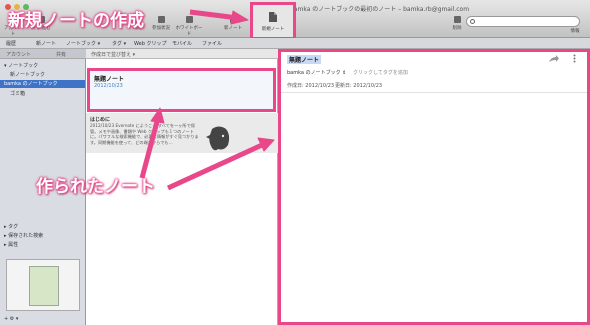 This screenshot has width=590, height=325. Describe the element at coordinates (161, 23) in the screenshot. I see `activity-button: 参加状況` at that location.